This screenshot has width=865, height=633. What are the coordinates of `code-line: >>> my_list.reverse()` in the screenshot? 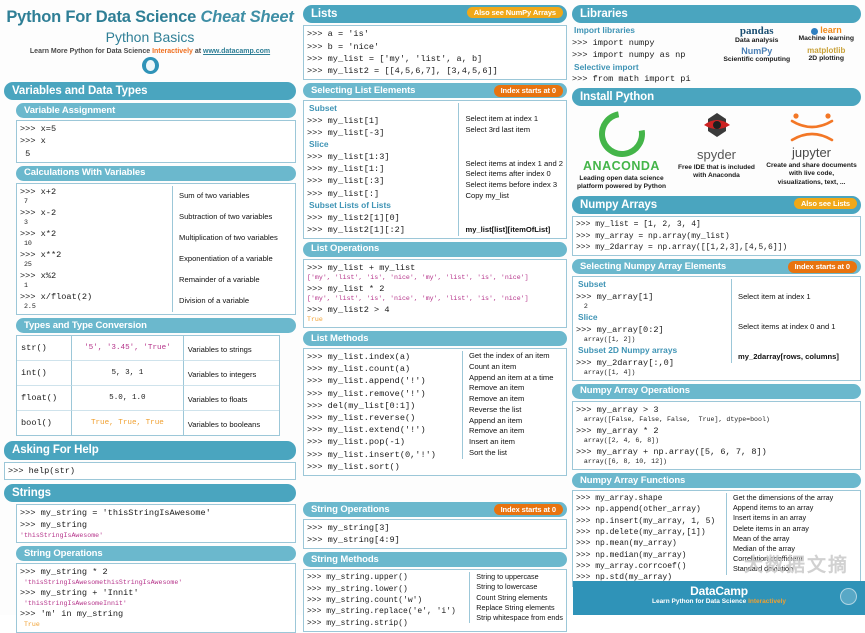 It's located at (361, 418).